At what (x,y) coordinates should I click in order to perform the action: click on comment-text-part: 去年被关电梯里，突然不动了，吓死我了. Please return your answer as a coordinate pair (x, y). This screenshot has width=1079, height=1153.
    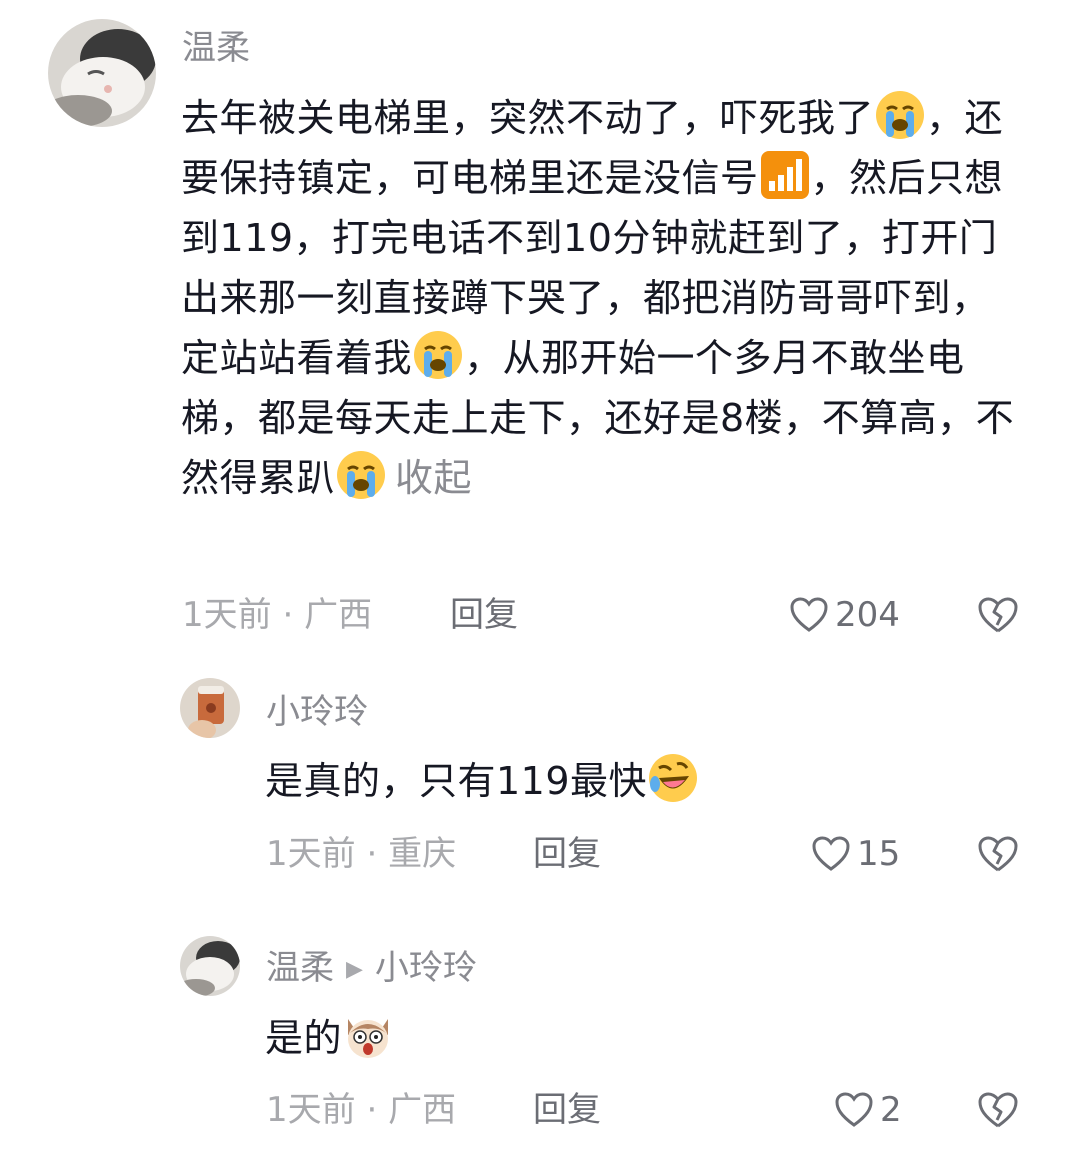
    Looking at the image, I should click on (528, 118).